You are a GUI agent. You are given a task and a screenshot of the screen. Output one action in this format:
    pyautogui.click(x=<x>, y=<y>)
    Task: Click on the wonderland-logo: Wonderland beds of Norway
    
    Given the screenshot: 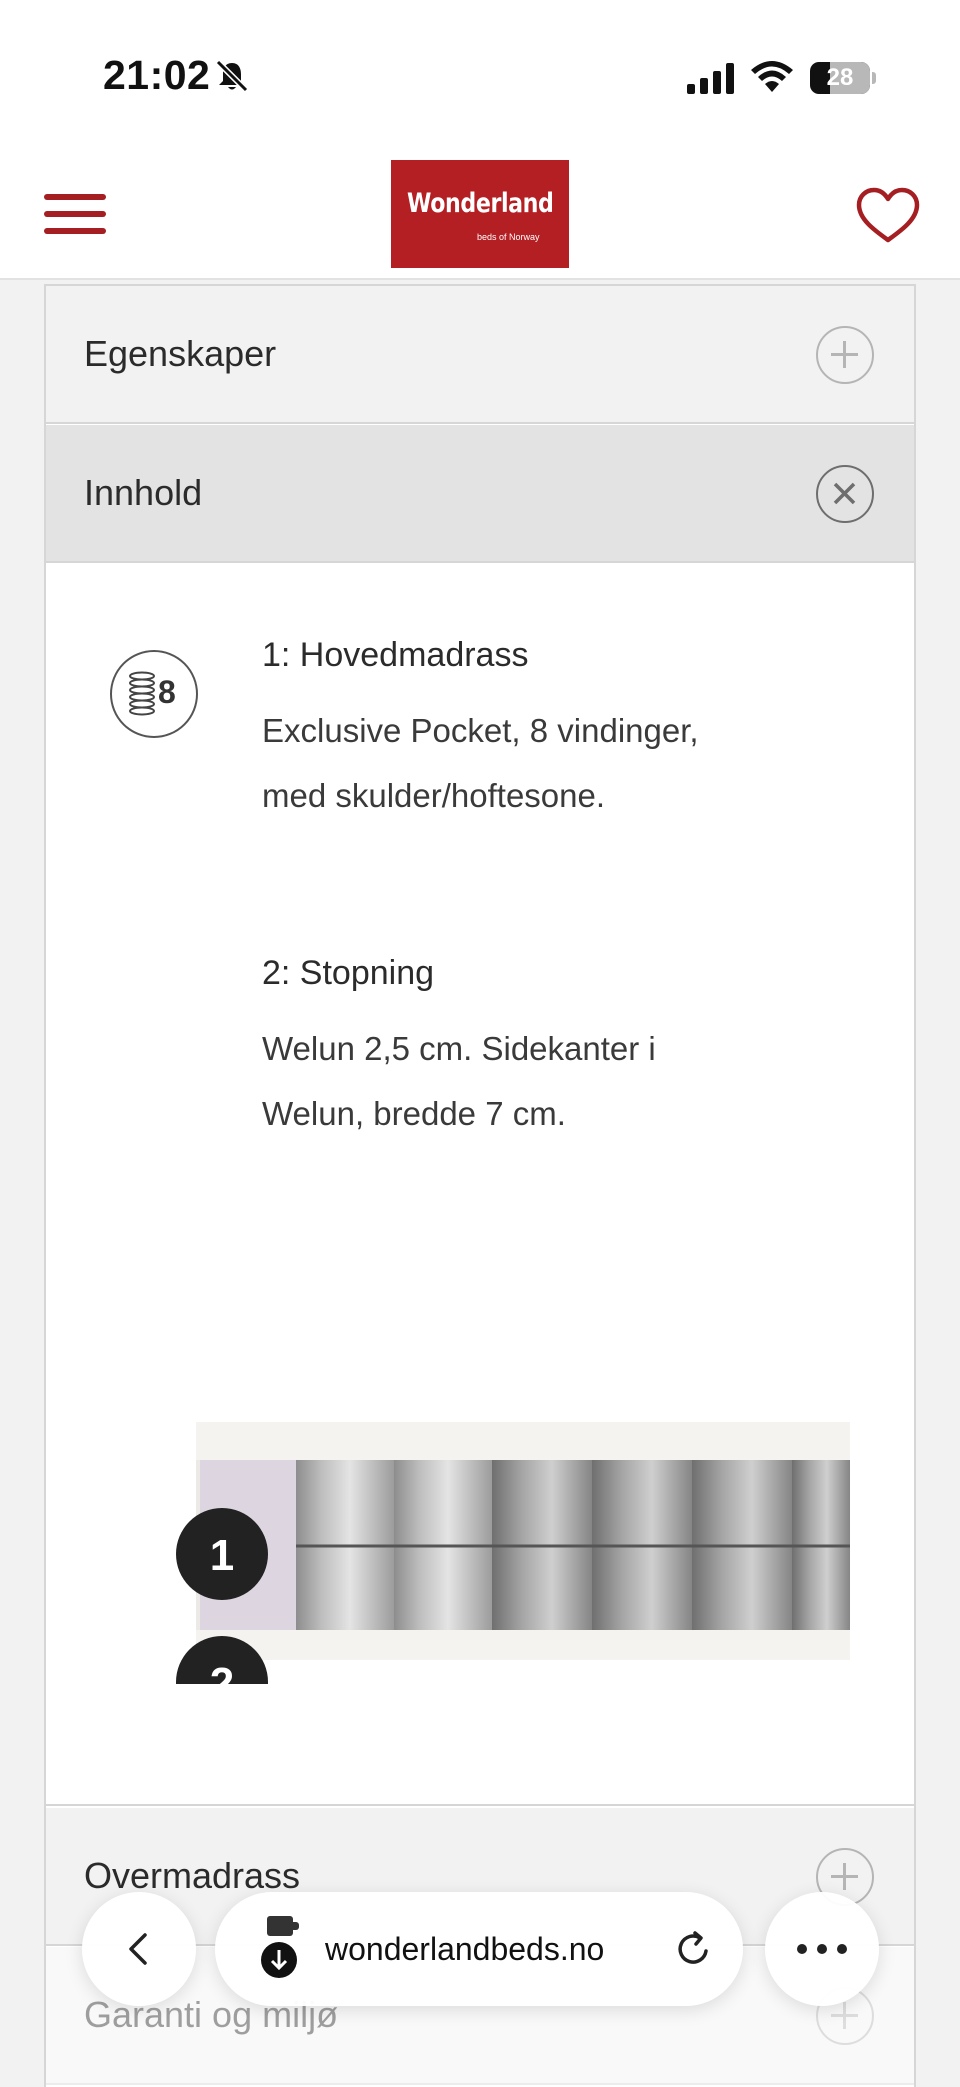 What is the action you would take?
    pyautogui.click(x=480, y=214)
    